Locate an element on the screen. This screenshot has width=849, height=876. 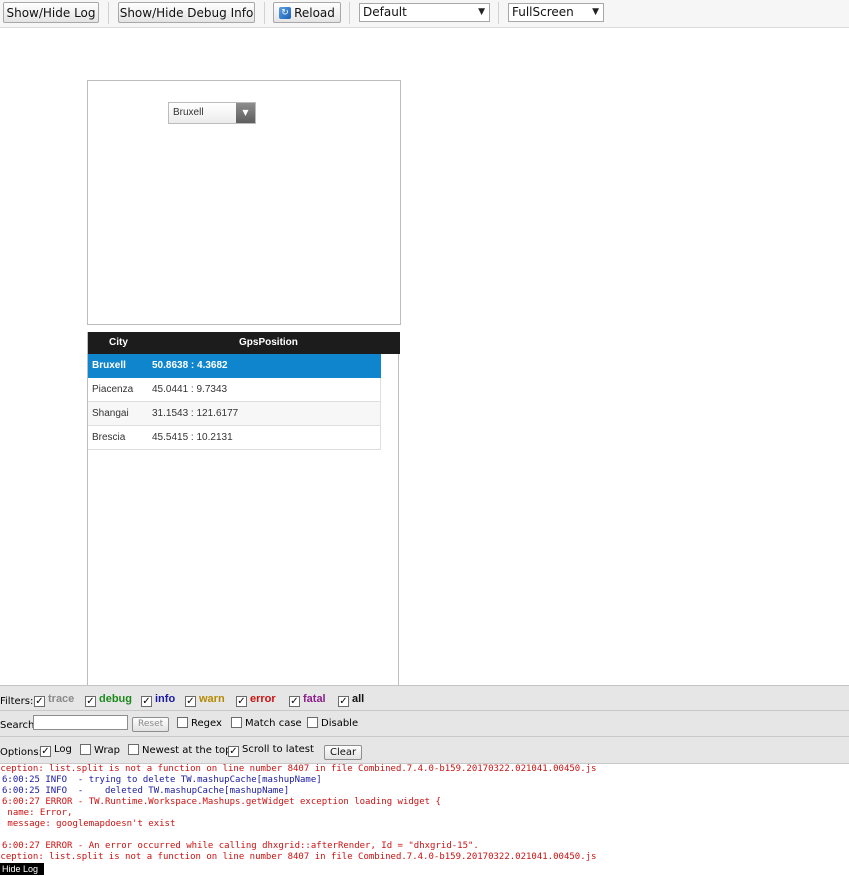
theme-select-value: Default is located at coordinates (385, 12).